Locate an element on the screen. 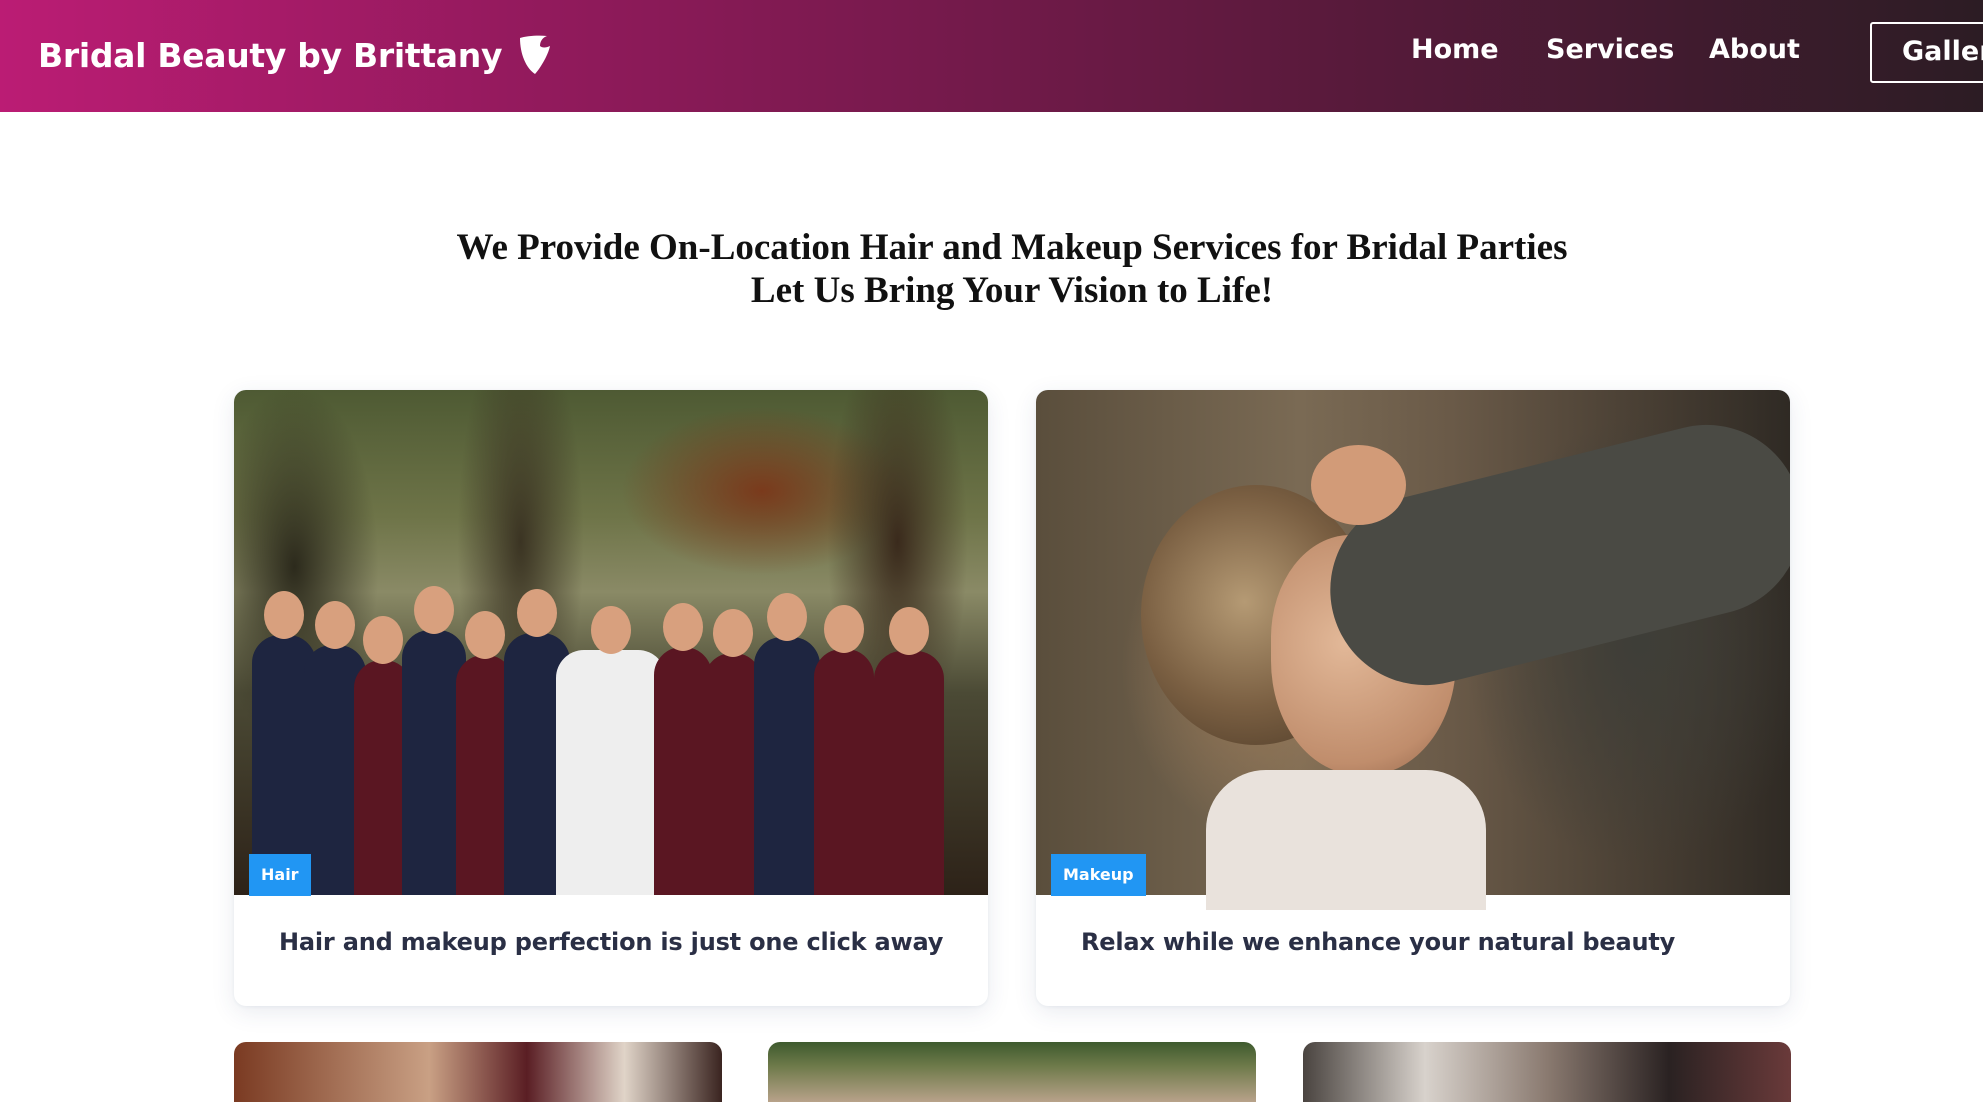 The image size is (1983, 1102). nav-services: Services is located at coordinates (1610, 49).